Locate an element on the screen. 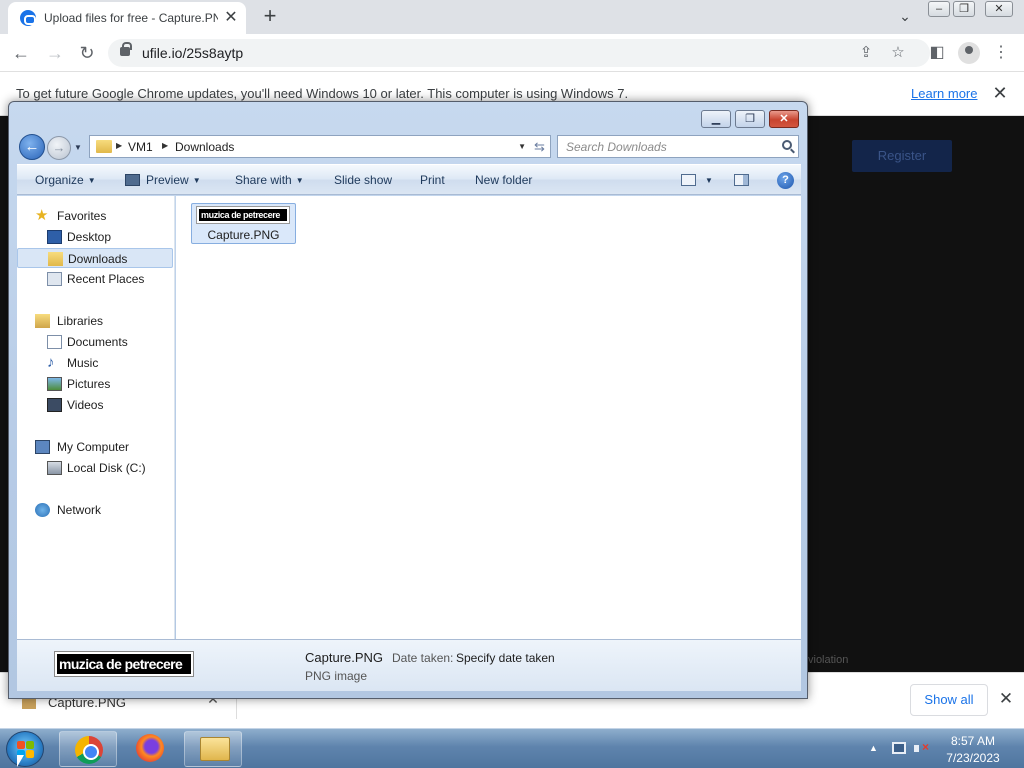 The image size is (1024, 768). taskbar-explorer-button is located at coordinates (213, 749).